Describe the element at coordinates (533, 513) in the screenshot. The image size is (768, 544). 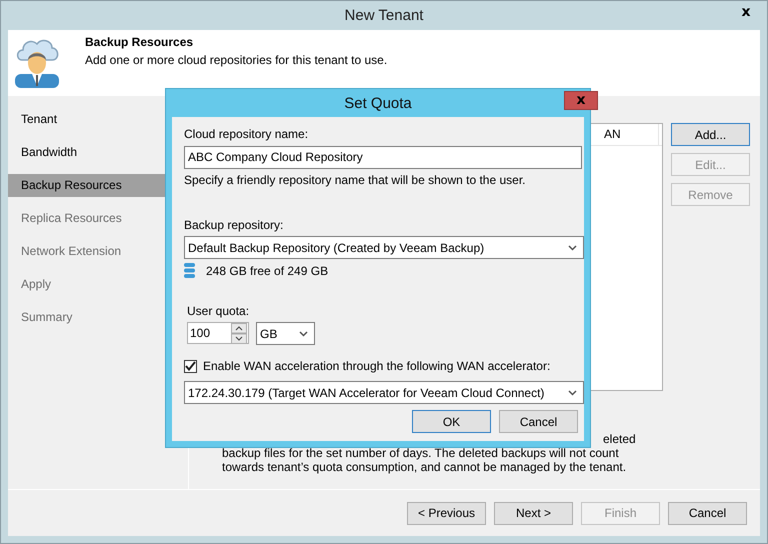
I see `wizard-button: Next >` at that location.